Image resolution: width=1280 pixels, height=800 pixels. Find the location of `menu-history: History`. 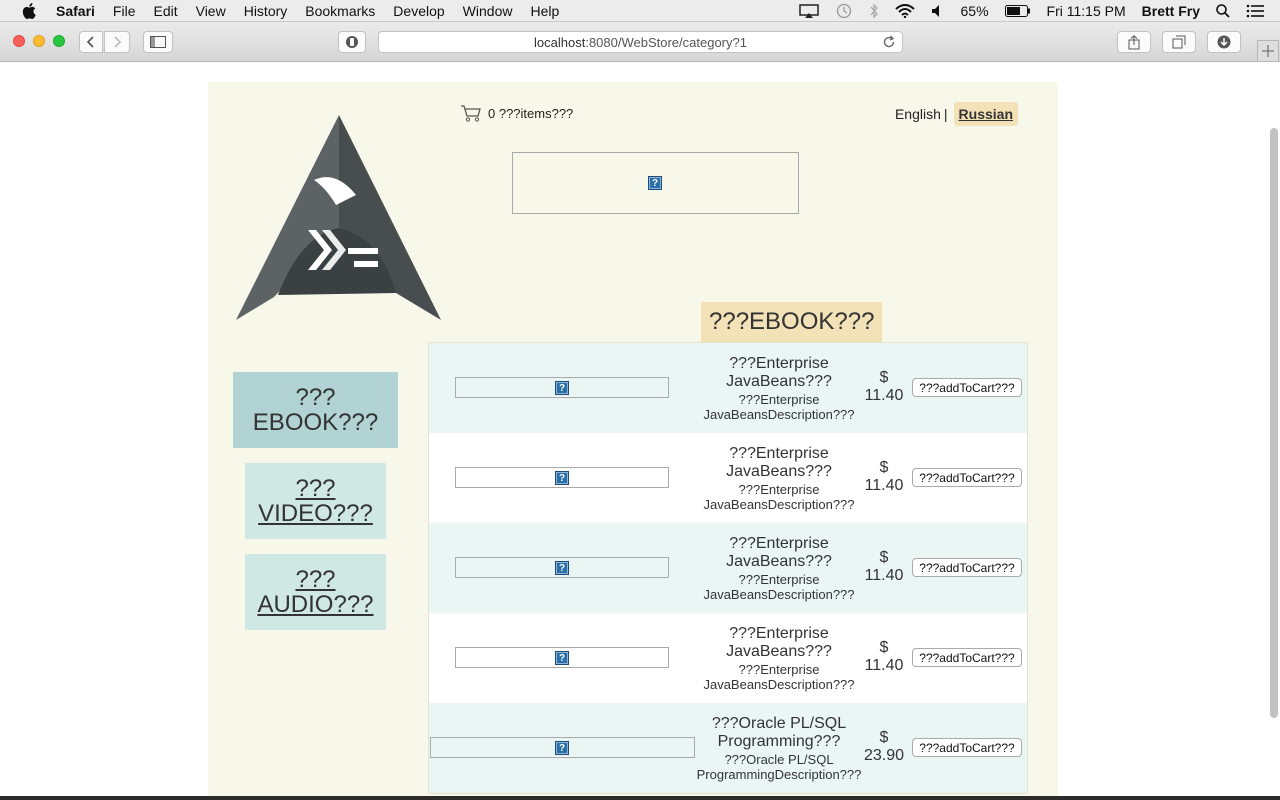

menu-history: History is located at coordinates (266, 11).